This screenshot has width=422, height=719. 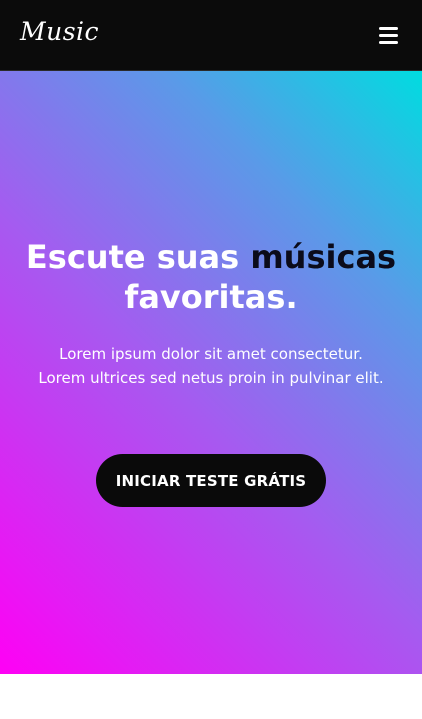 What do you see at coordinates (211, 696) in the screenshot?
I see `page-below-hero` at bounding box center [211, 696].